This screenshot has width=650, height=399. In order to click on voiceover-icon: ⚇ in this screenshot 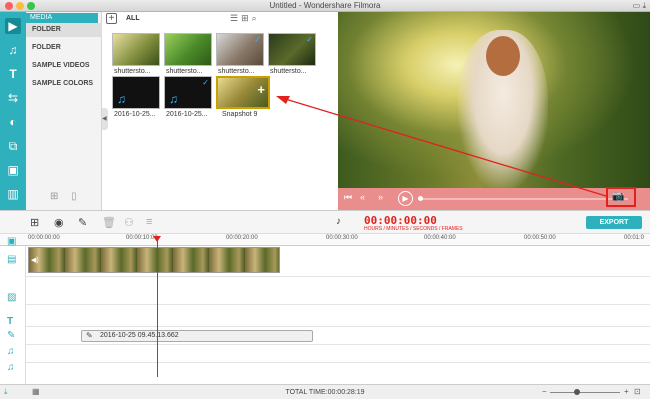, I will do `click(129, 222)`.